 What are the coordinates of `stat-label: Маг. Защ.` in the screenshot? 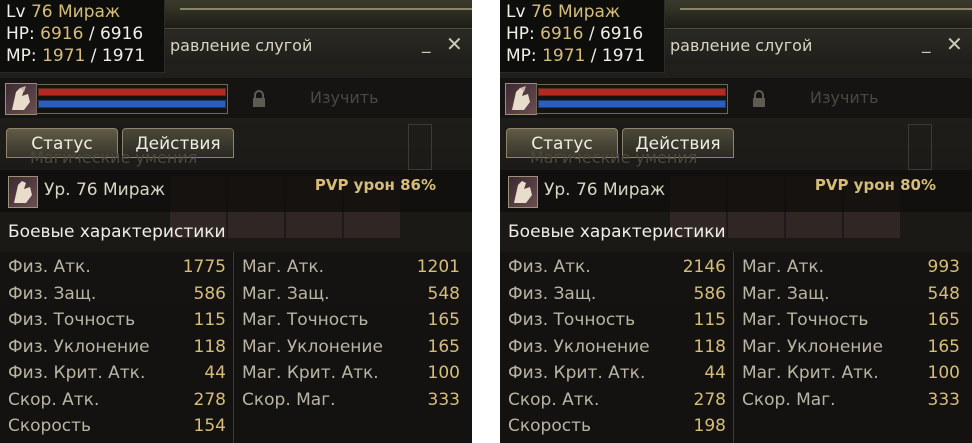 It's located at (786, 293).